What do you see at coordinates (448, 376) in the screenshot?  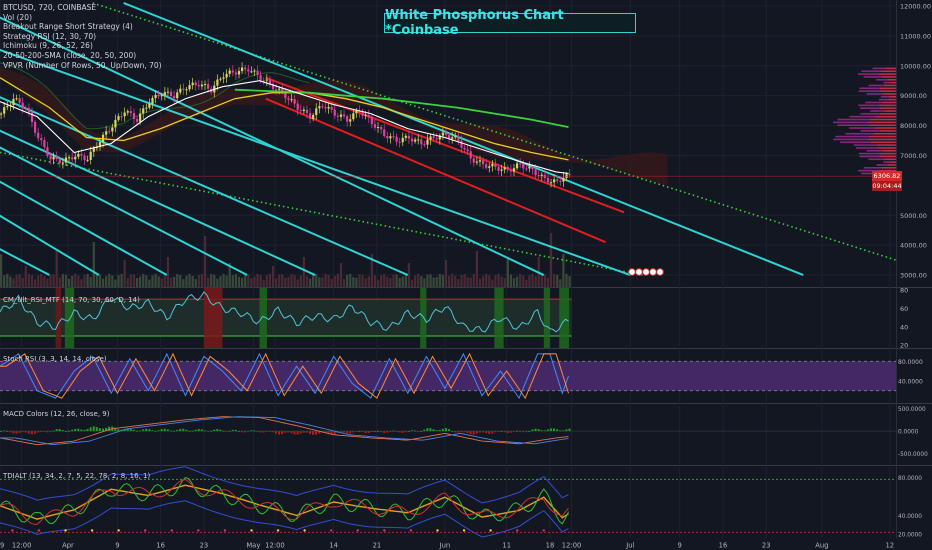 I see `stoch-pane` at bounding box center [448, 376].